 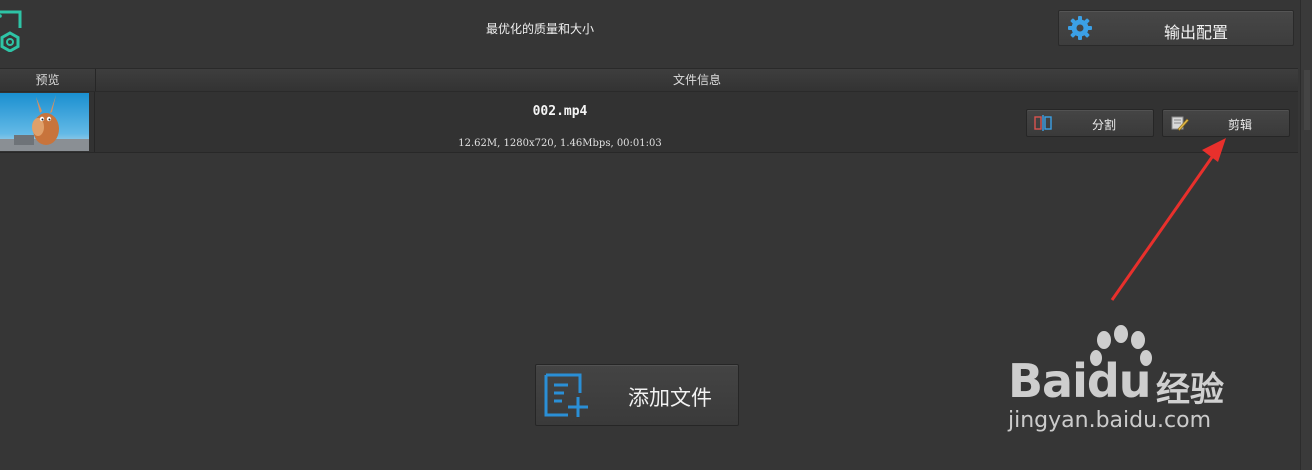 What do you see at coordinates (540, 28) in the screenshot?
I see `output-profile-text: 最优化的质量和大小` at bounding box center [540, 28].